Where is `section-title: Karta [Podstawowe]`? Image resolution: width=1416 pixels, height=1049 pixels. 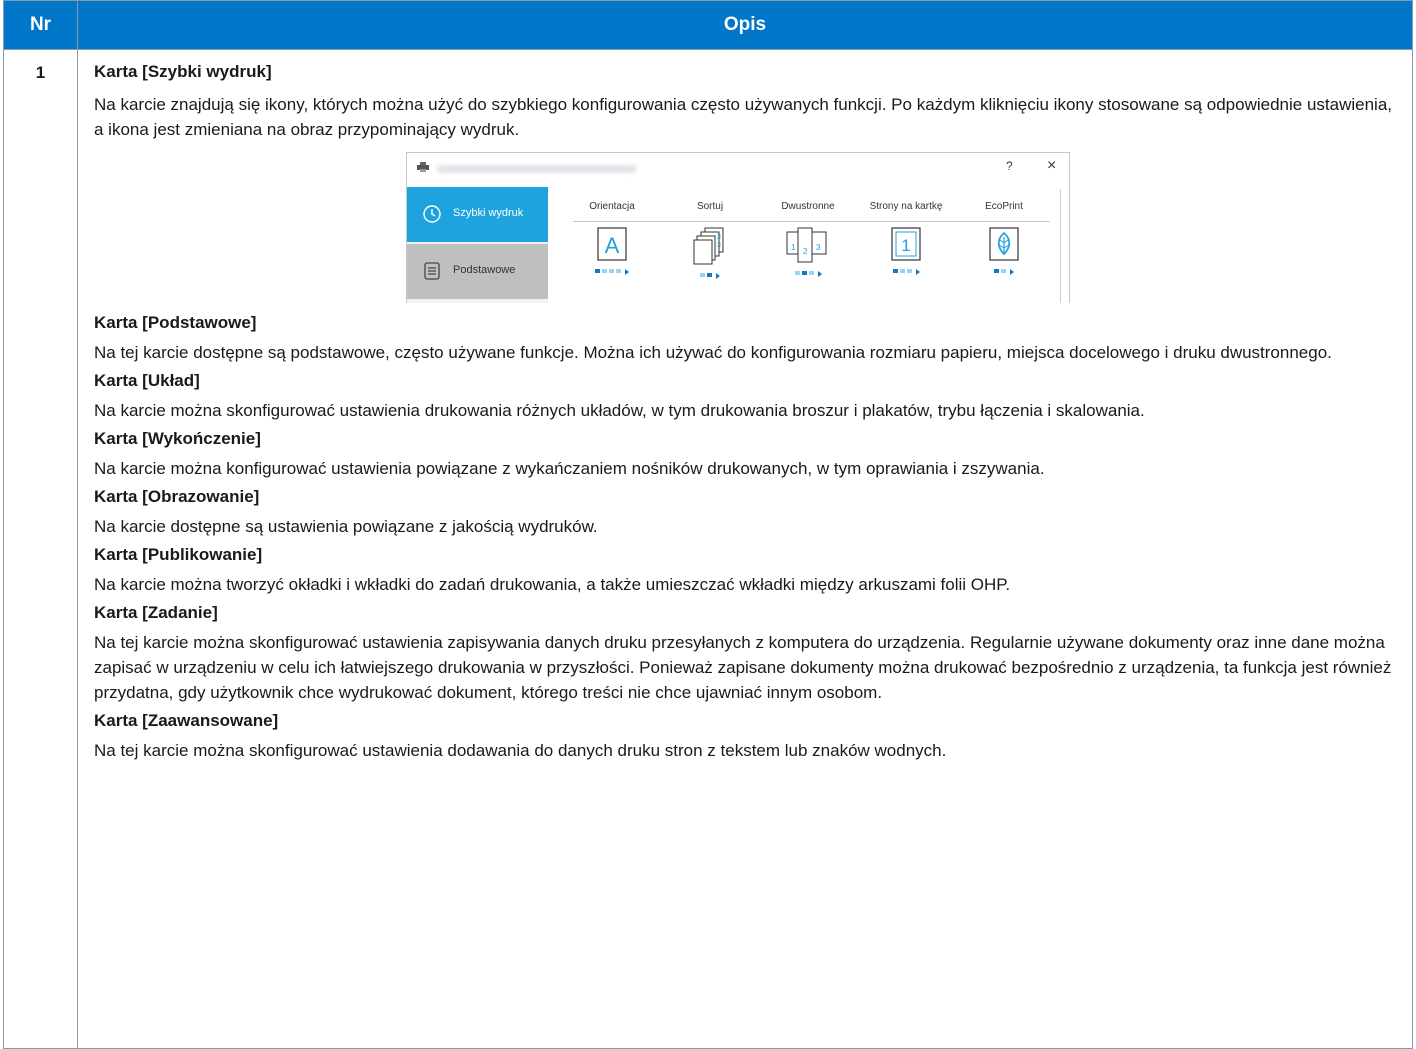
section-title: Karta [Podstawowe] is located at coordinates (175, 322).